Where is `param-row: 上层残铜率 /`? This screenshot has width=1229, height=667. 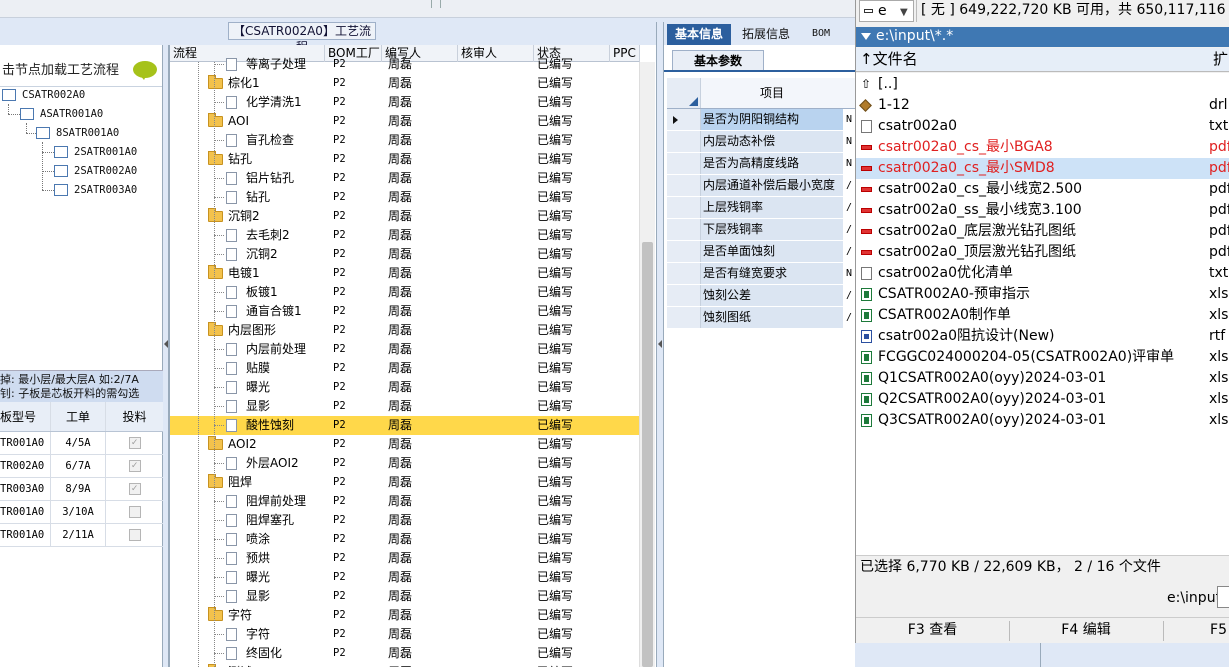 param-row: 上层残铜率 / is located at coordinates (761, 208).